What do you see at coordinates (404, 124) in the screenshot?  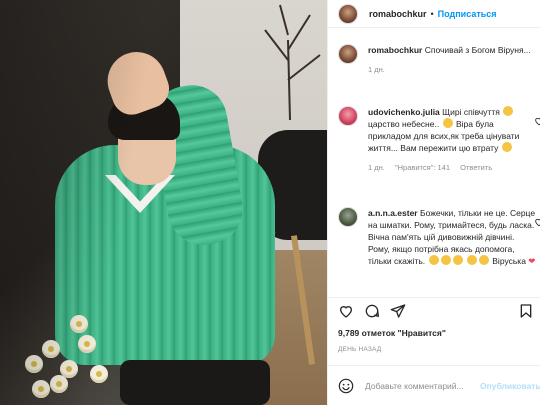 I see `comment-text: царство небесне..` at bounding box center [404, 124].